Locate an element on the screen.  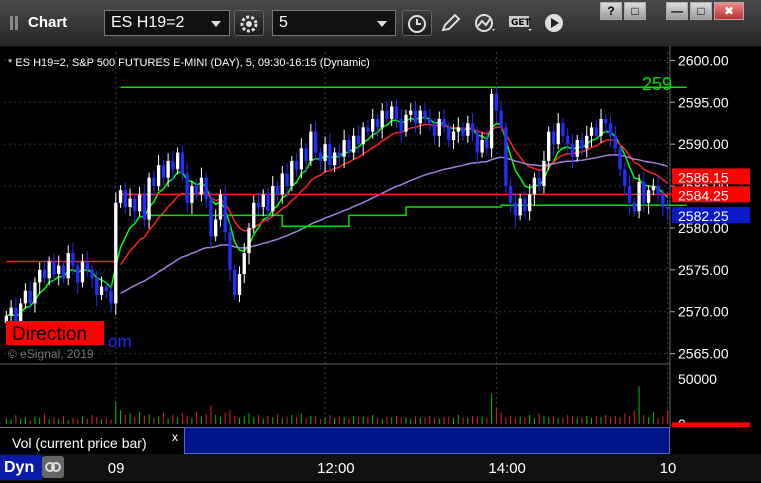
scroll-bar is located at coordinates (427, 440).